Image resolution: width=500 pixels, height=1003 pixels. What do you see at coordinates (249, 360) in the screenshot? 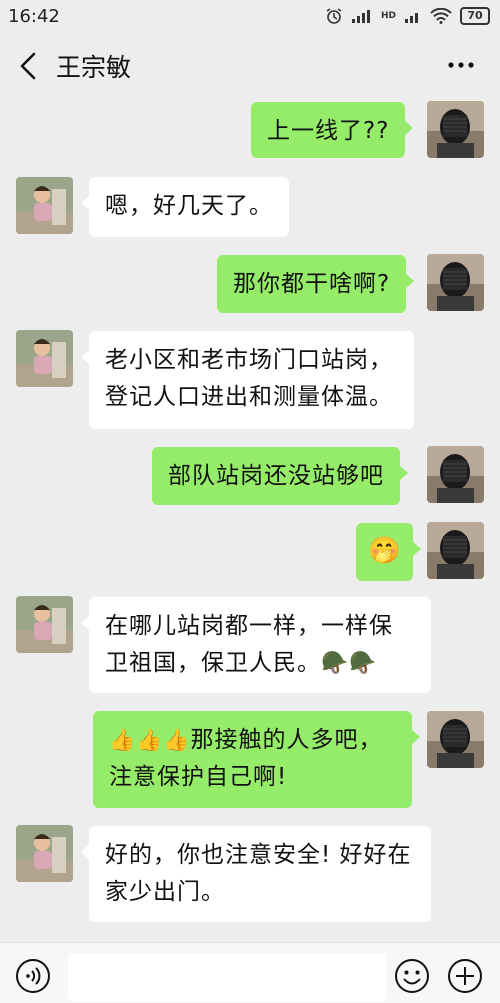
I see `message-line: 老小区和老市场门口站岗，` at bounding box center [249, 360].